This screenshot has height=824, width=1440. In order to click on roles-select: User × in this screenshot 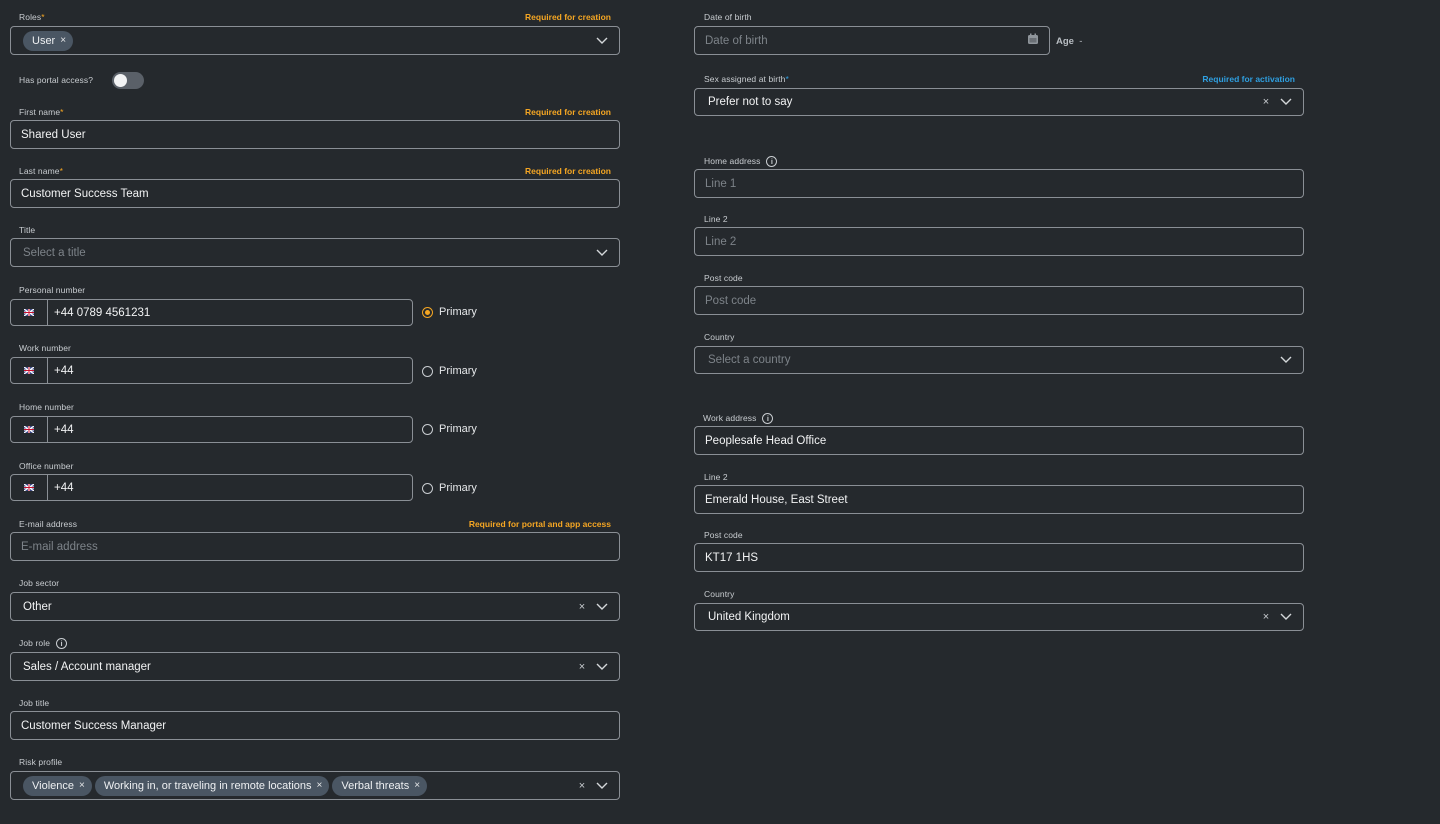, I will do `click(315, 40)`.